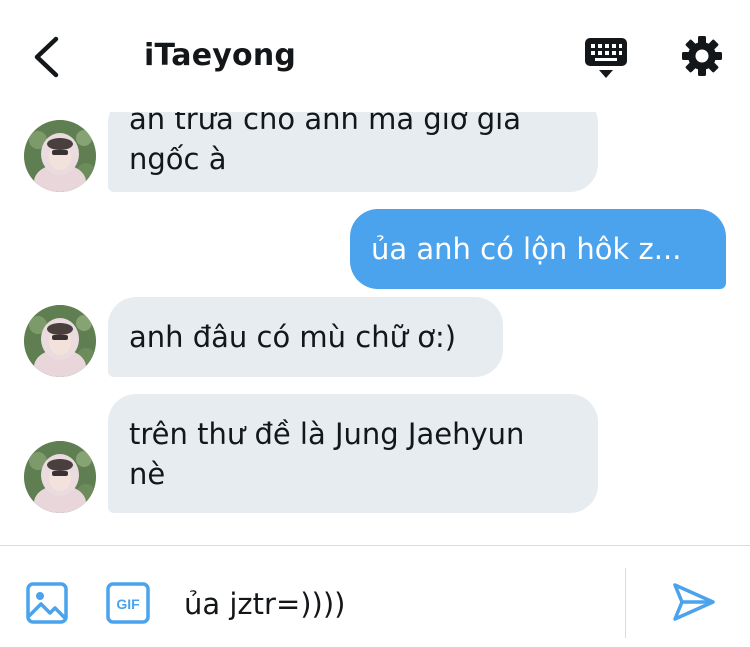  I want to click on settings-button, so click(702, 56).